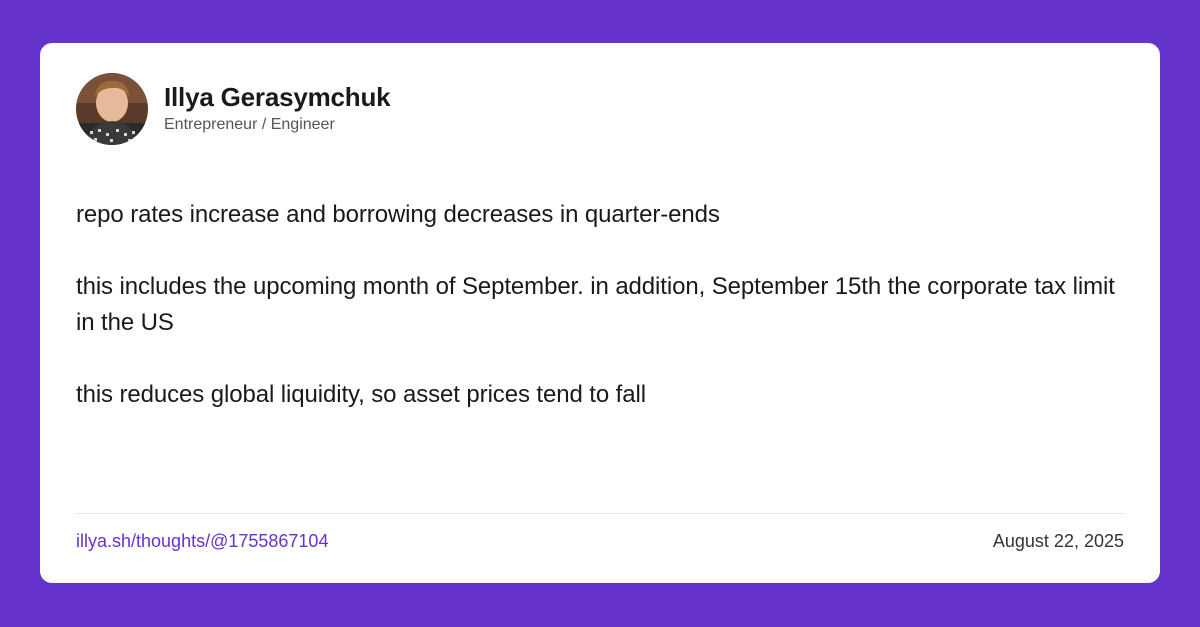  I want to click on post-permalink: illya.sh/thoughts/@1755867104, so click(202, 541).